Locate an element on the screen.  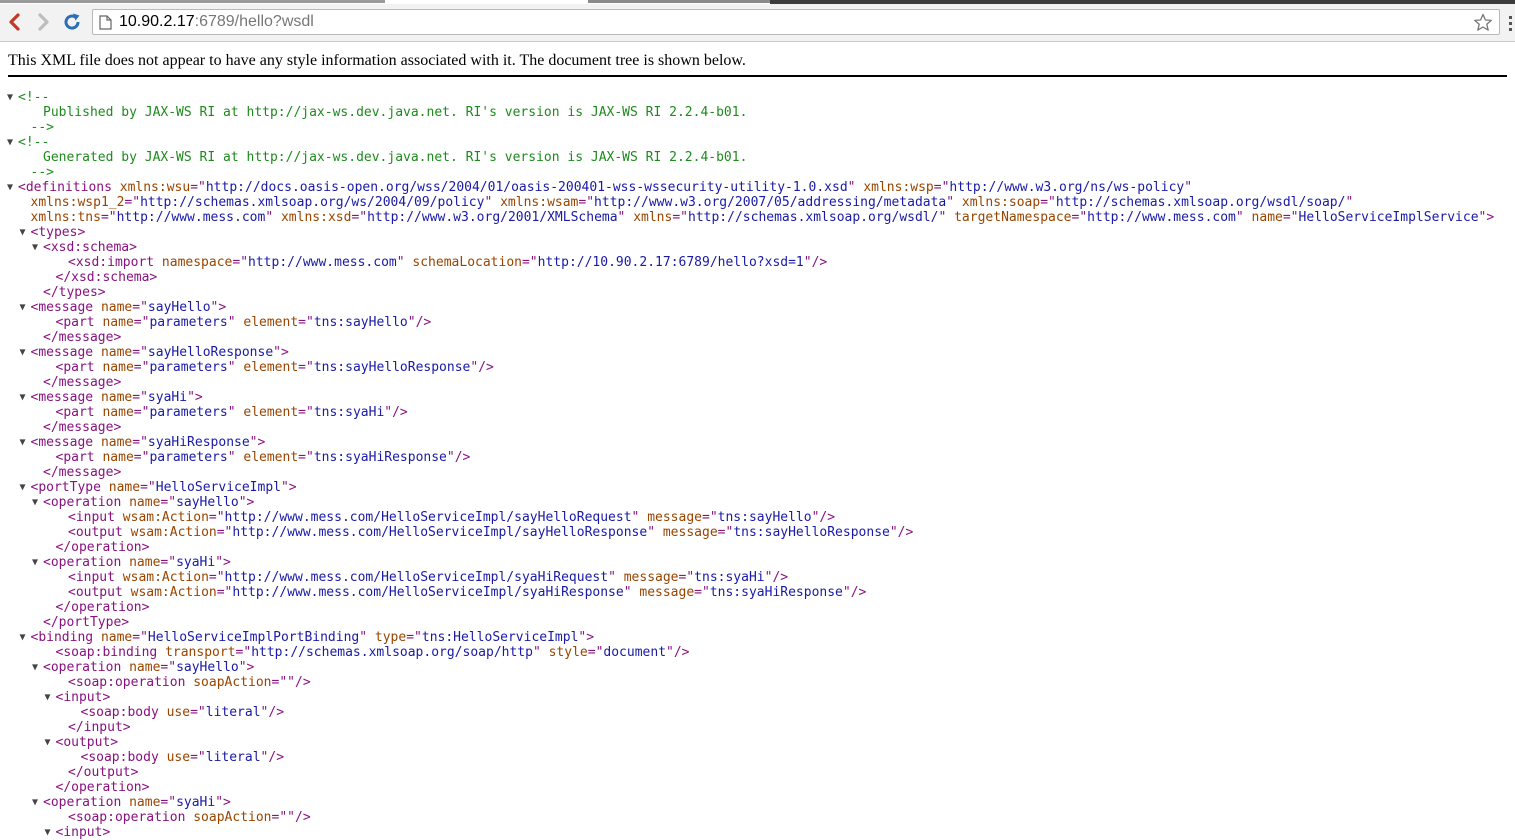
xml-line: ▼ <message name="syaHiResponse"> is located at coordinates (757, 442).